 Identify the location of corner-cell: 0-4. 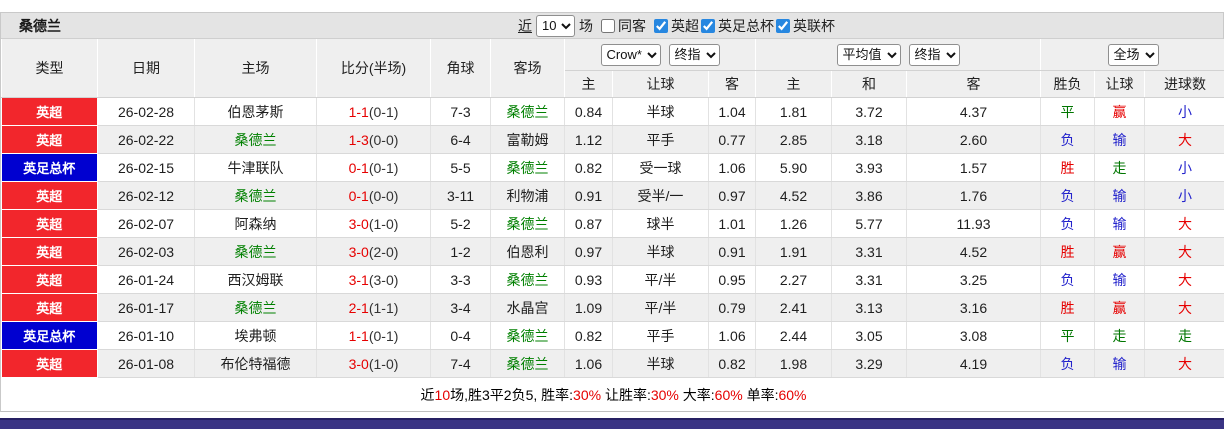
(460, 335).